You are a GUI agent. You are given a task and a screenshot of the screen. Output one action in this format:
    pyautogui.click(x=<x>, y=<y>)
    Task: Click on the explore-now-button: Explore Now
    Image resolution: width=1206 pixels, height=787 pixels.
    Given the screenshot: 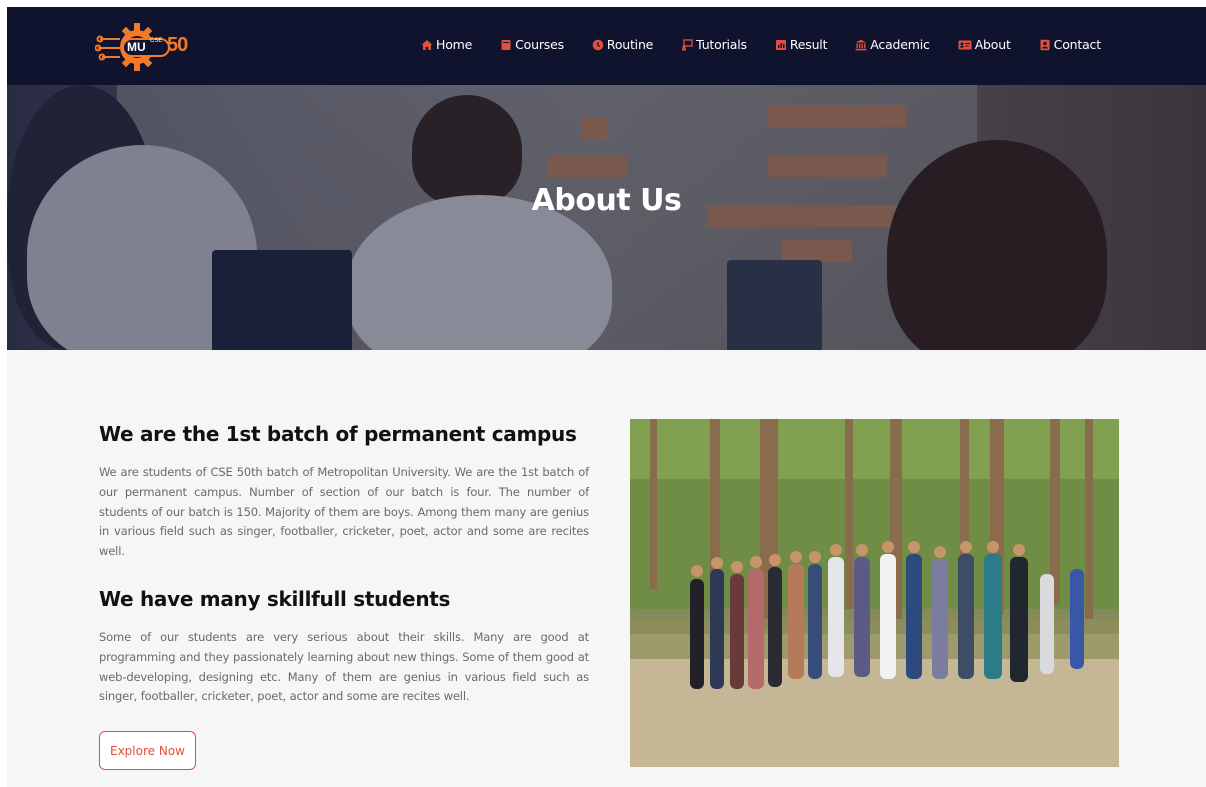 What is the action you would take?
    pyautogui.click(x=147, y=750)
    